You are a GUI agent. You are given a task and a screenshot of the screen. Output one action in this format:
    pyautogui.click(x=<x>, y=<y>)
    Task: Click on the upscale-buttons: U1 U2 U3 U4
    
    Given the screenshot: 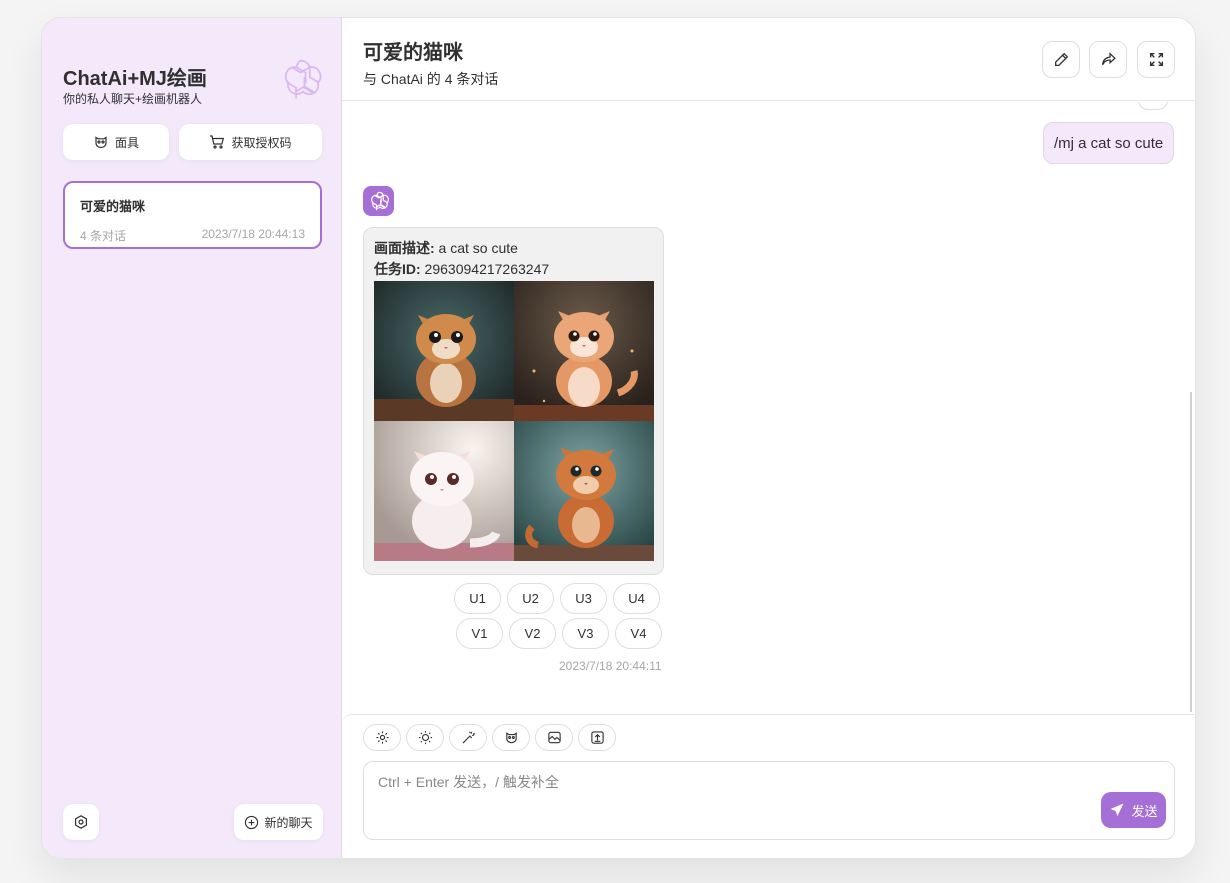 What is the action you would take?
    pyautogui.click(x=557, y=598)
    